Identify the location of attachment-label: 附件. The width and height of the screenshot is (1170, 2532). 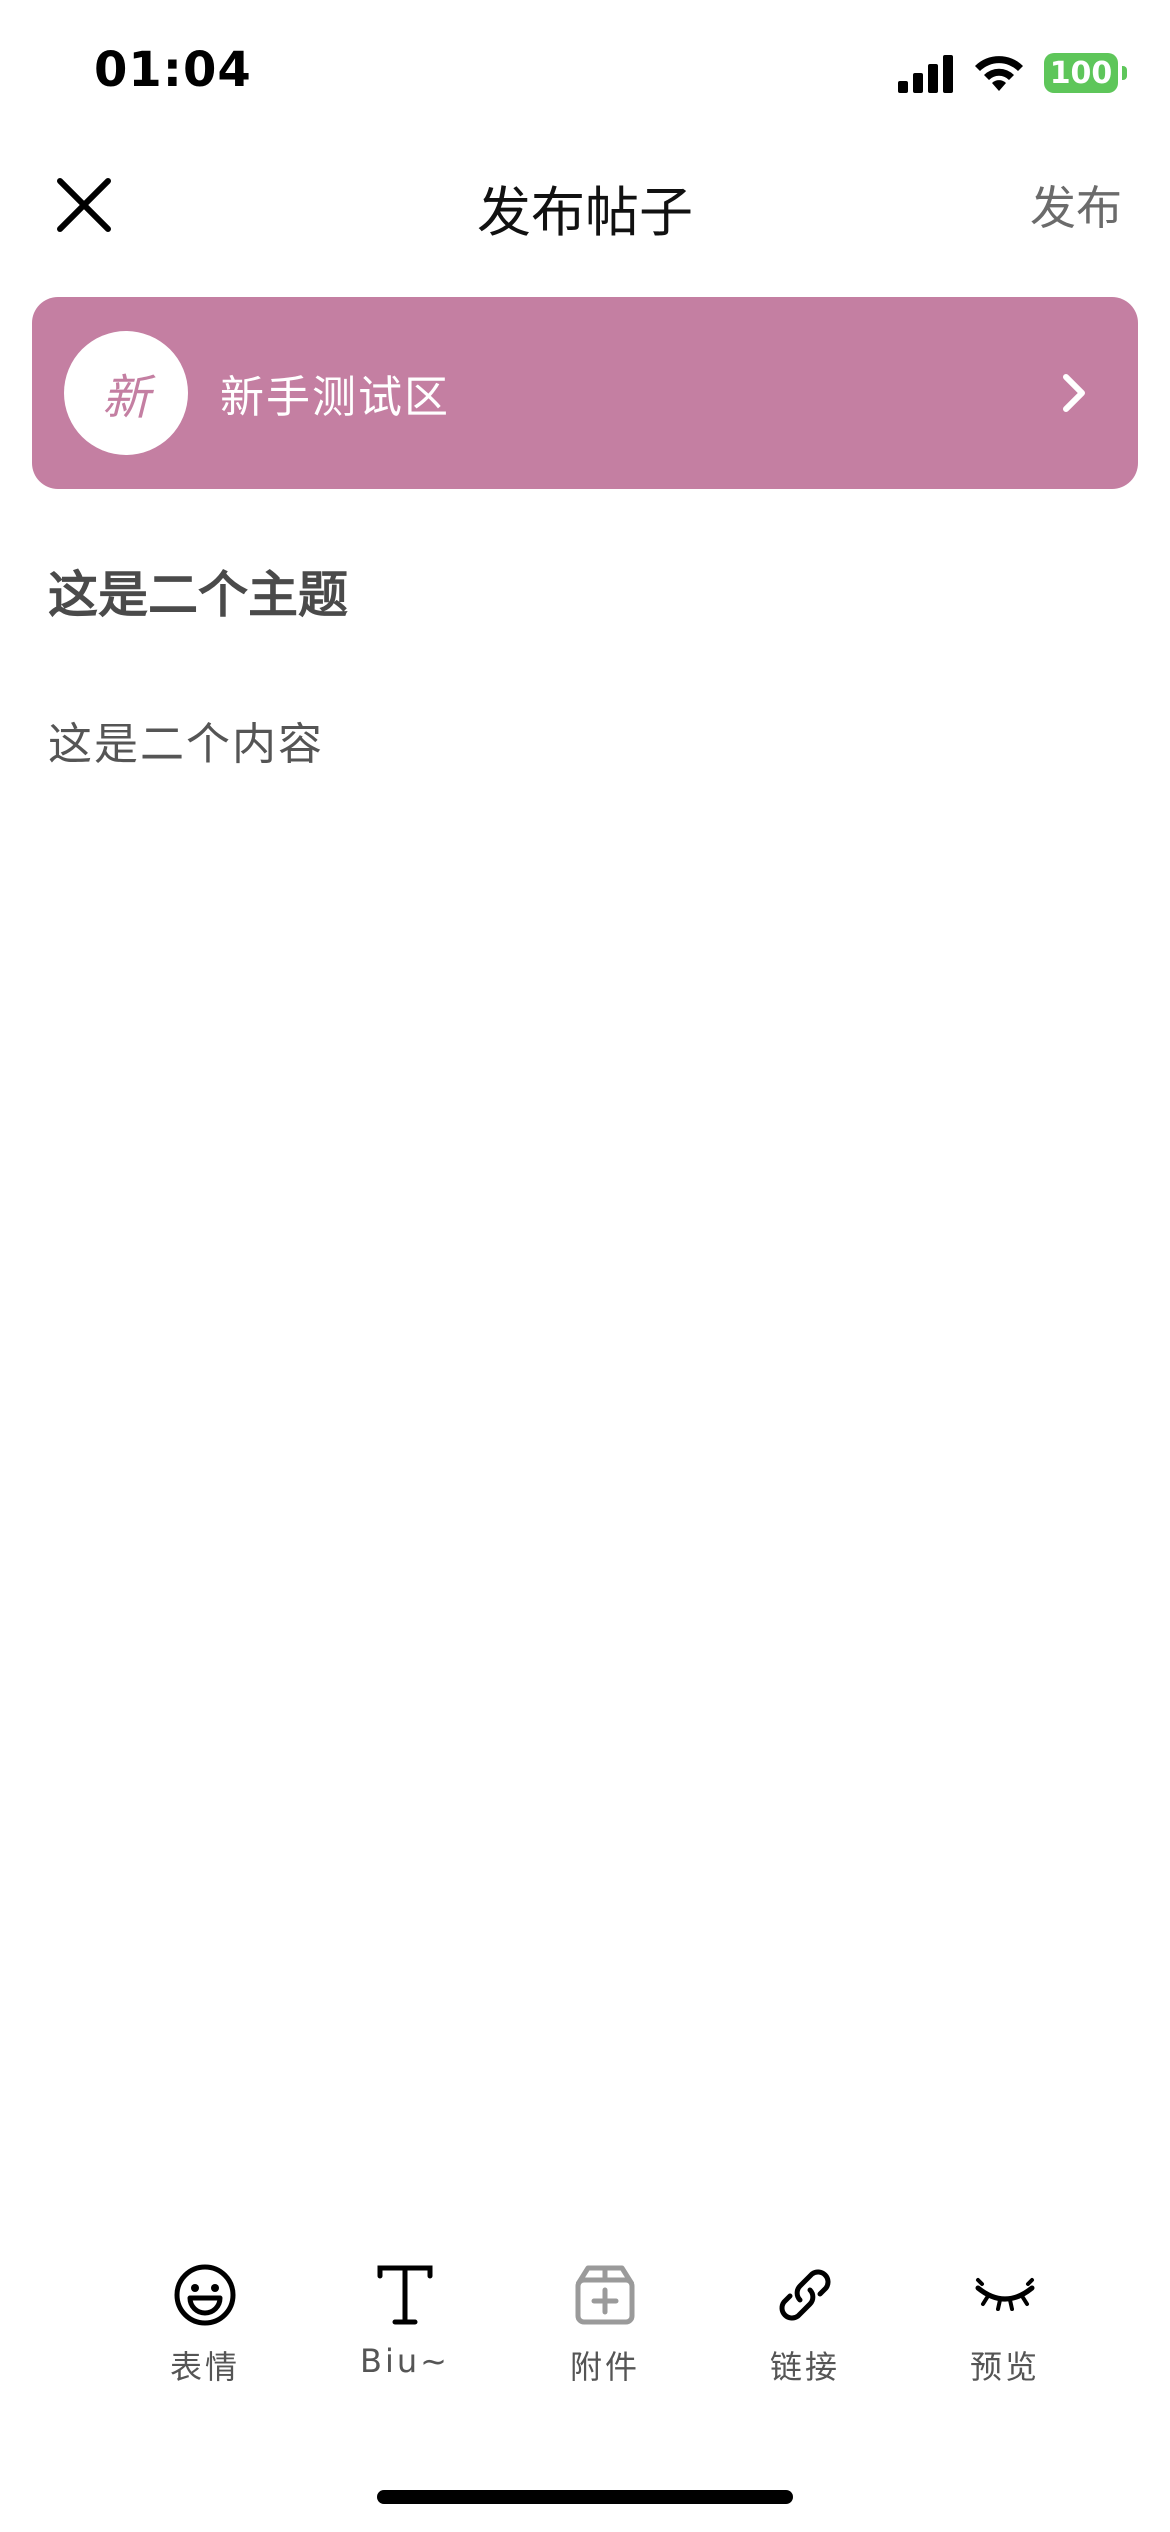
(604, 2367).